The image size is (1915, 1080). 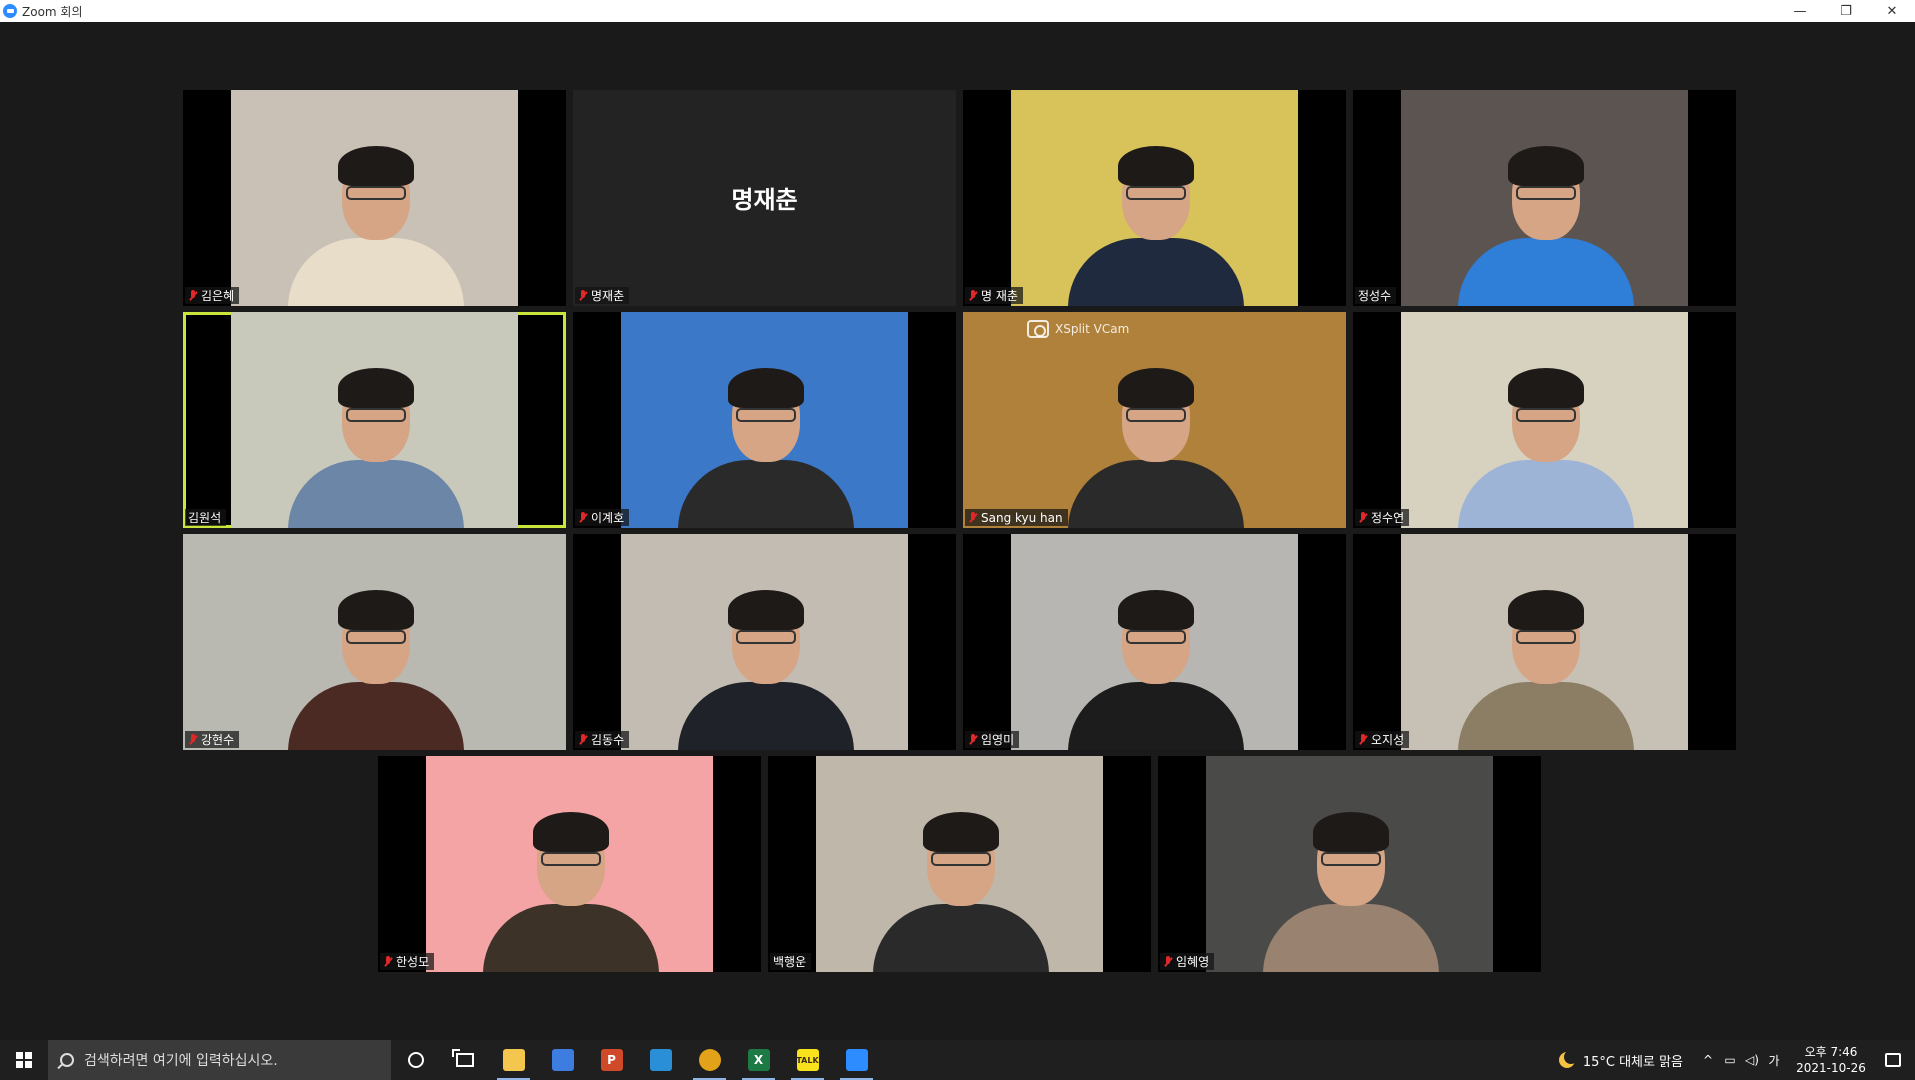 What do you see at coordinates (1893, 1060) in the screenshot?
I see `notification-center-button` at bounding box center [1893, 1060].